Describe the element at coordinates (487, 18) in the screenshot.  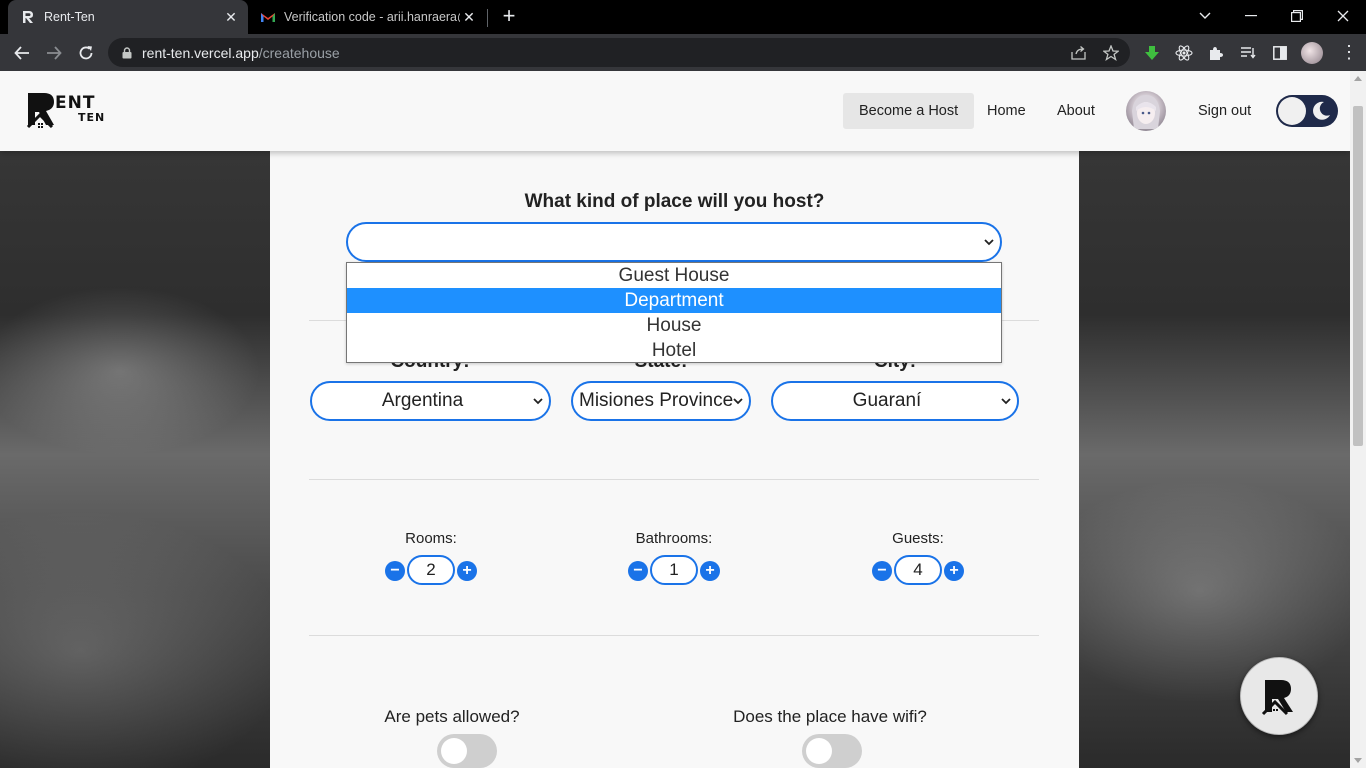
I see `tab-separator` at that location.